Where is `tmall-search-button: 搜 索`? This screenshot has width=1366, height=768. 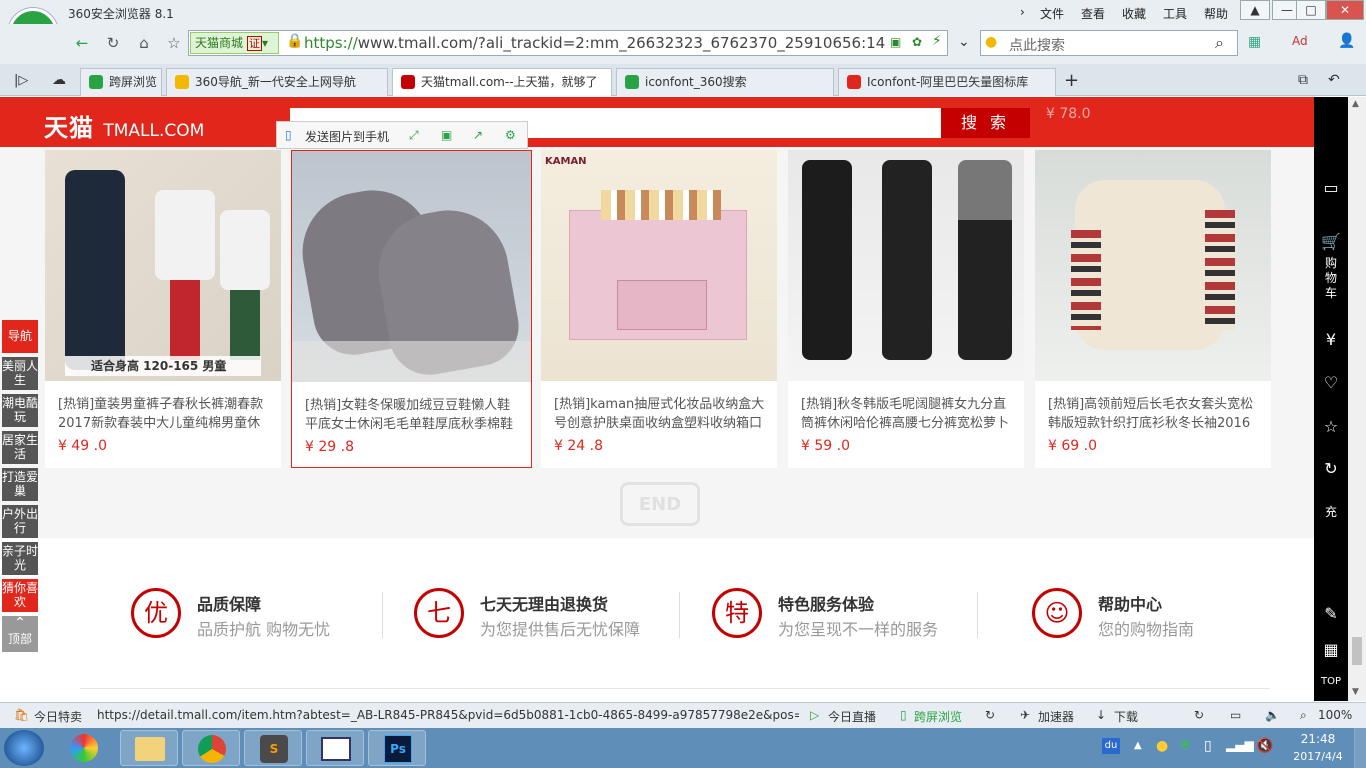
tmall-search-button: 搜 索 is located at coordinates (985, 123).